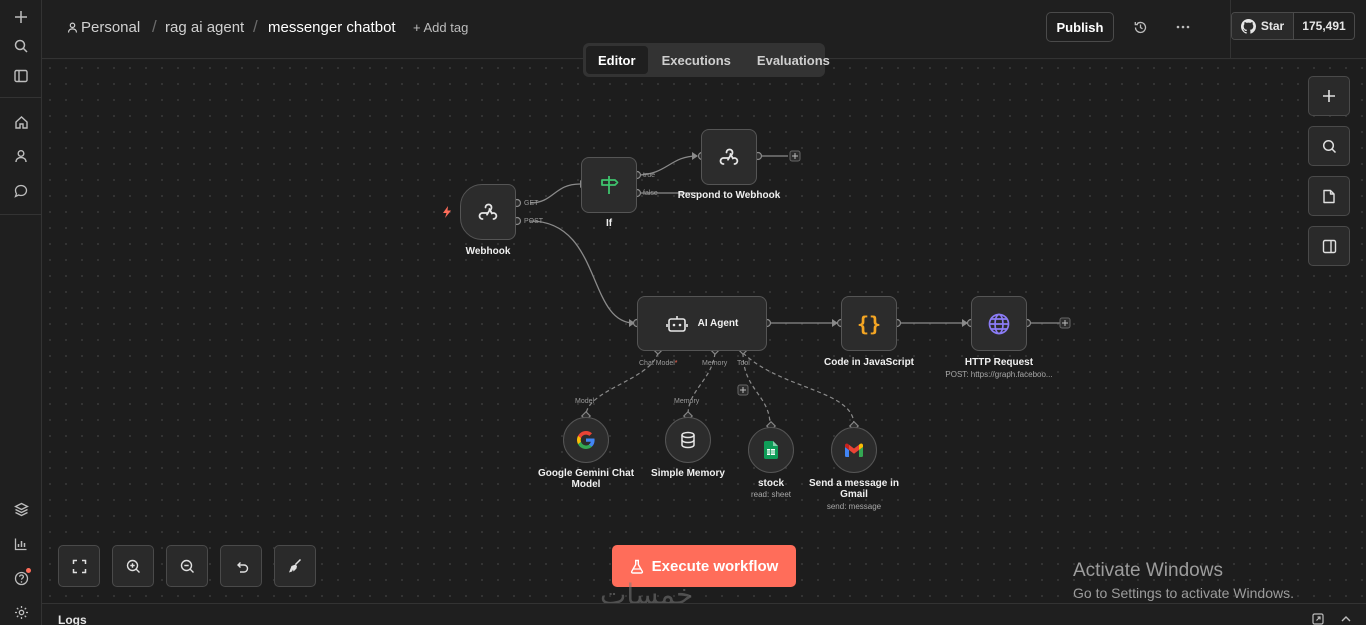 The image size is (1366, 625). What do you see at coordinates (21, 544) in the screenshot?
I see `insights-icon` at bounding box center [21, 544].